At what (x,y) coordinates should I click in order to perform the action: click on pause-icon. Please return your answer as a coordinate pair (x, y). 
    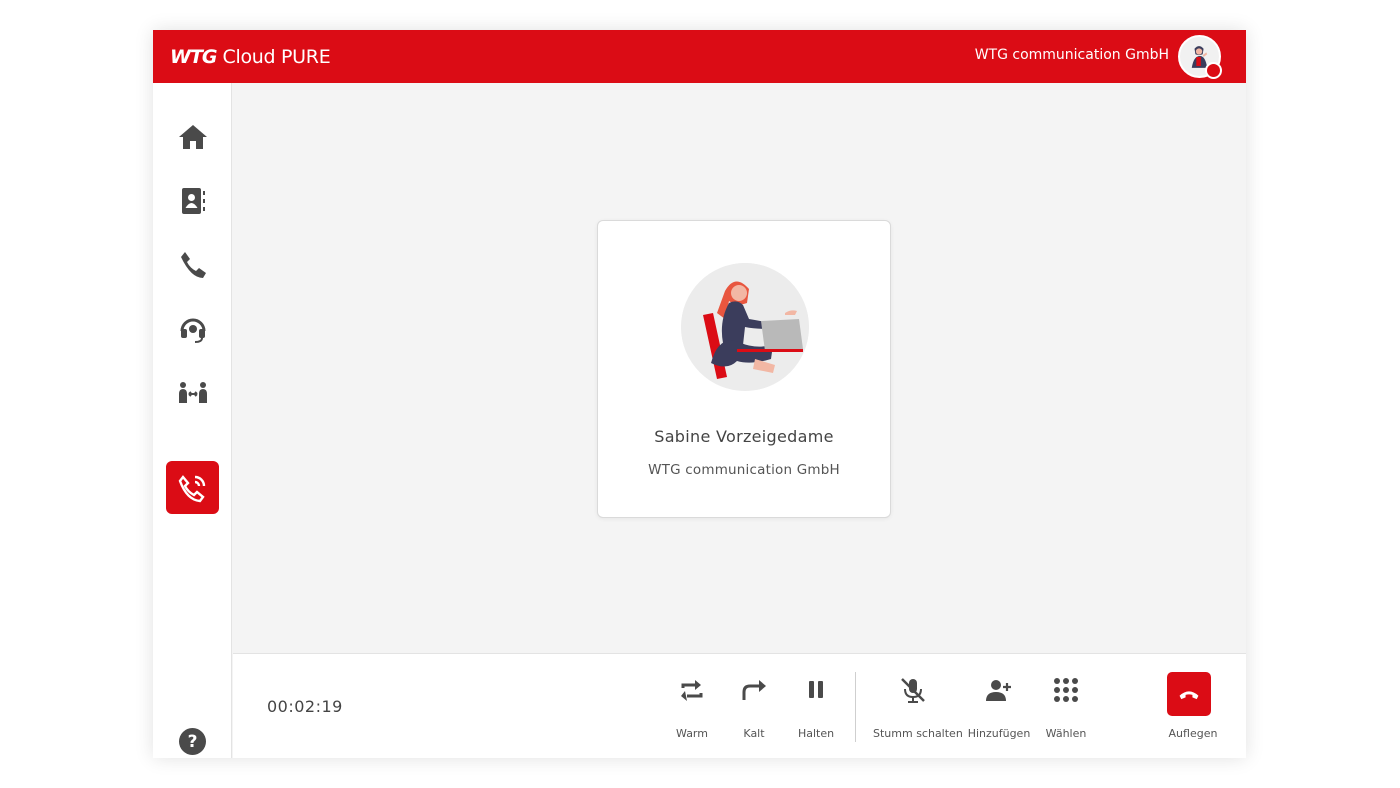
    Looking at the image, I should click on (816, 690).